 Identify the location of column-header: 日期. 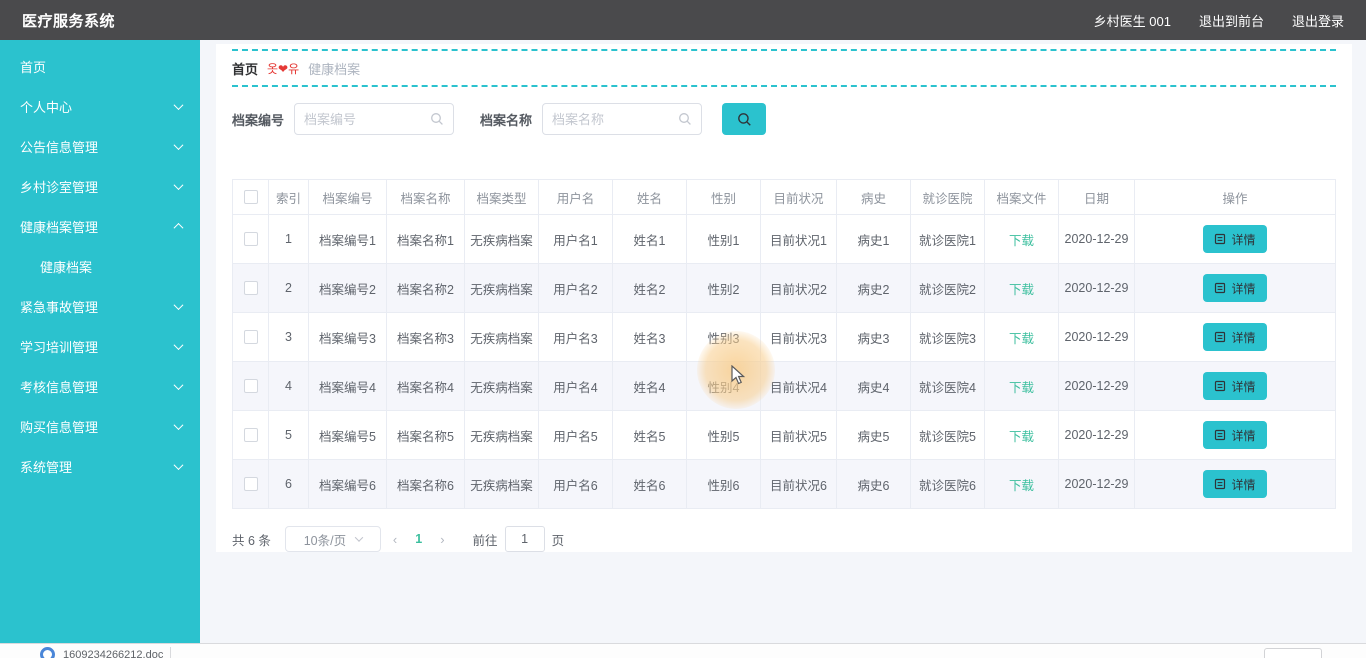
(1096, 197).